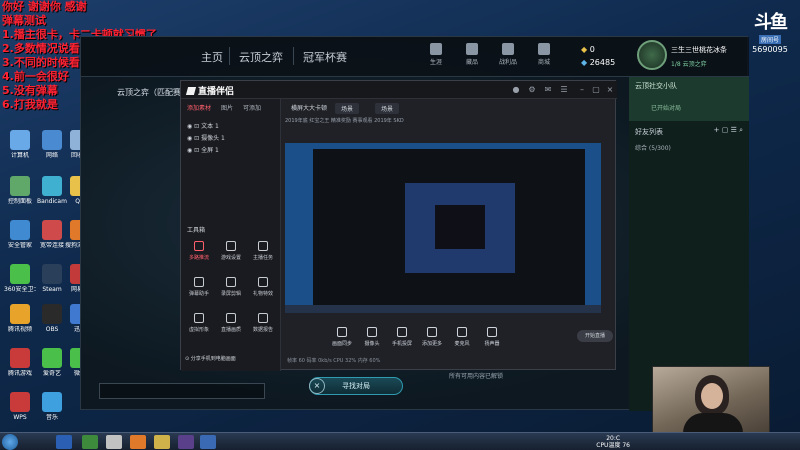 Image resolution: width=800 pixels, height=450 pixels. I want to click on party-box: 云顶社交小队 已开始对局, so click(689, 99).